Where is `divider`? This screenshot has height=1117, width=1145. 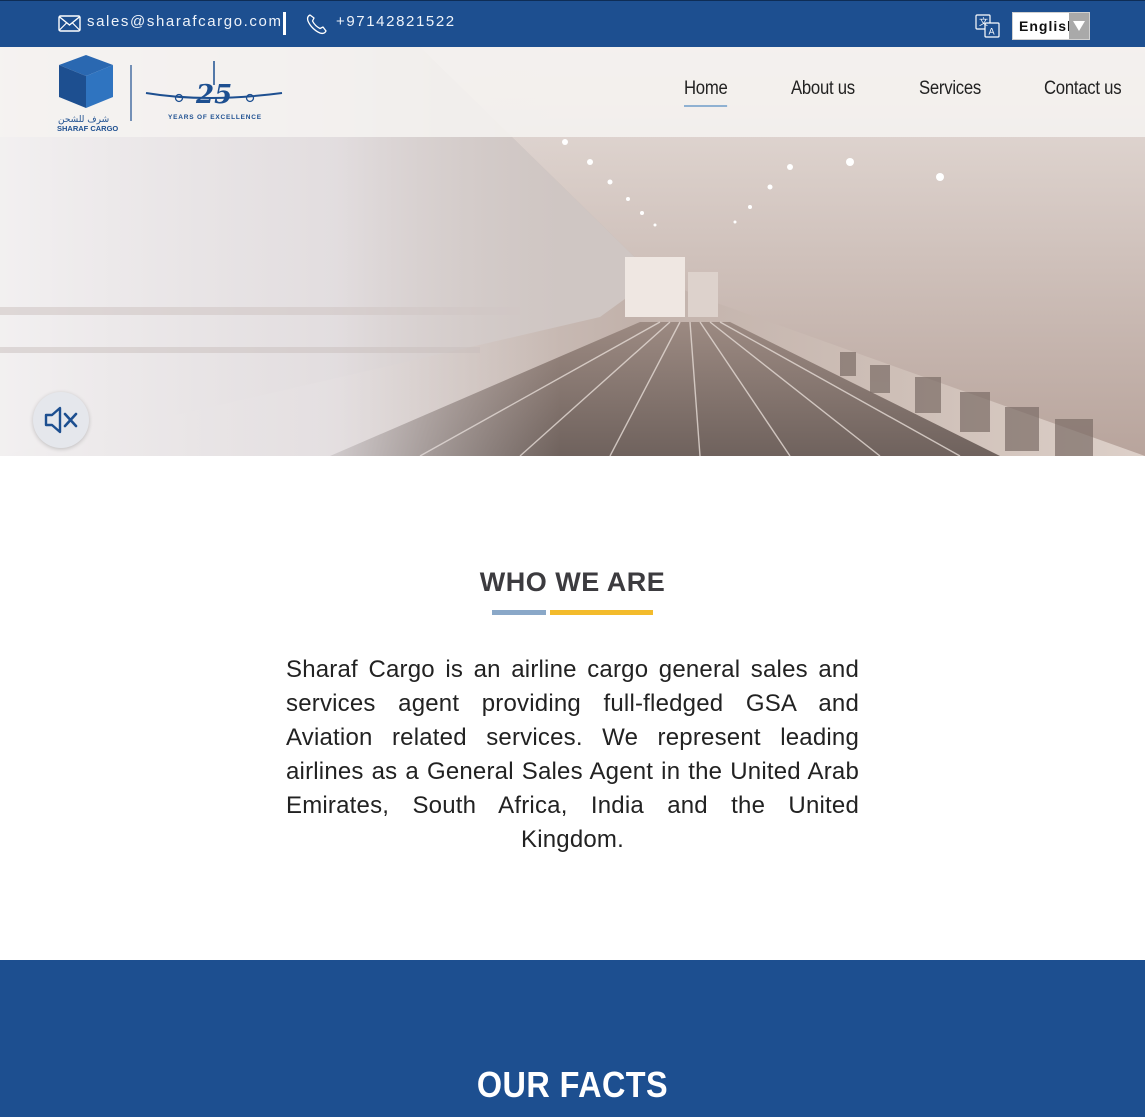
divider is located at coordinates (284, 23).